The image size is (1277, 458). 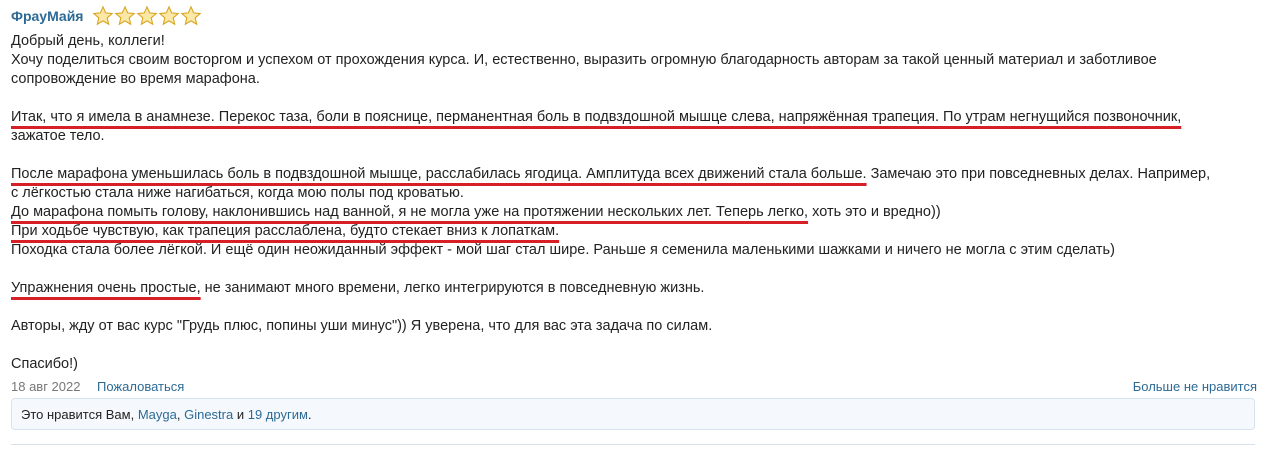 I want to click on likes-end: ., so click(x=309, y=414).